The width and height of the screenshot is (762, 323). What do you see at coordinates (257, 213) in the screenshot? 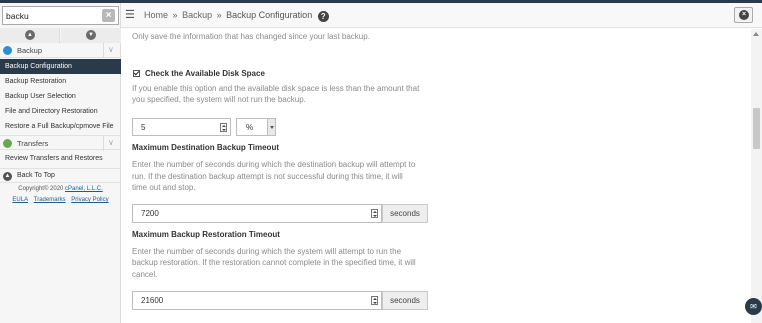
I see `dest-timeout-input: 7200` at bounding box center [257, 213].